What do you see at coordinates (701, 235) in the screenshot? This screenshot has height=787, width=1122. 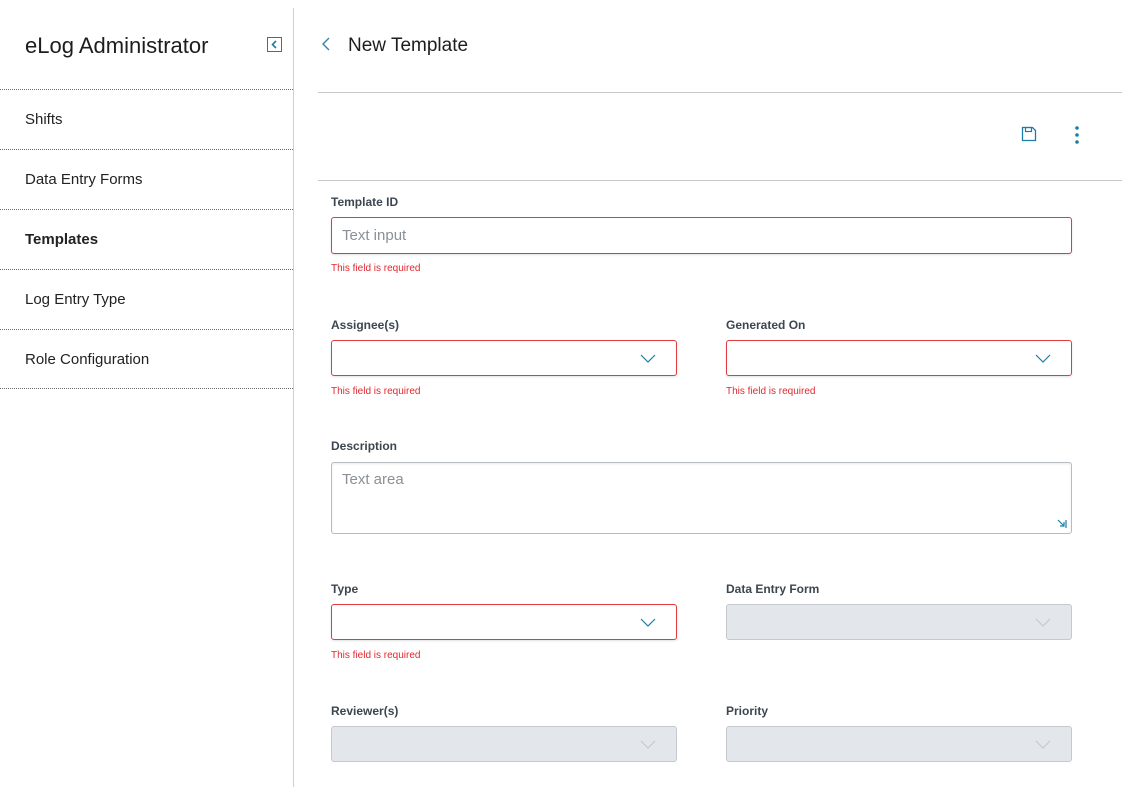 I see `template-id-input: Text input` at bounding box center [701, 235].